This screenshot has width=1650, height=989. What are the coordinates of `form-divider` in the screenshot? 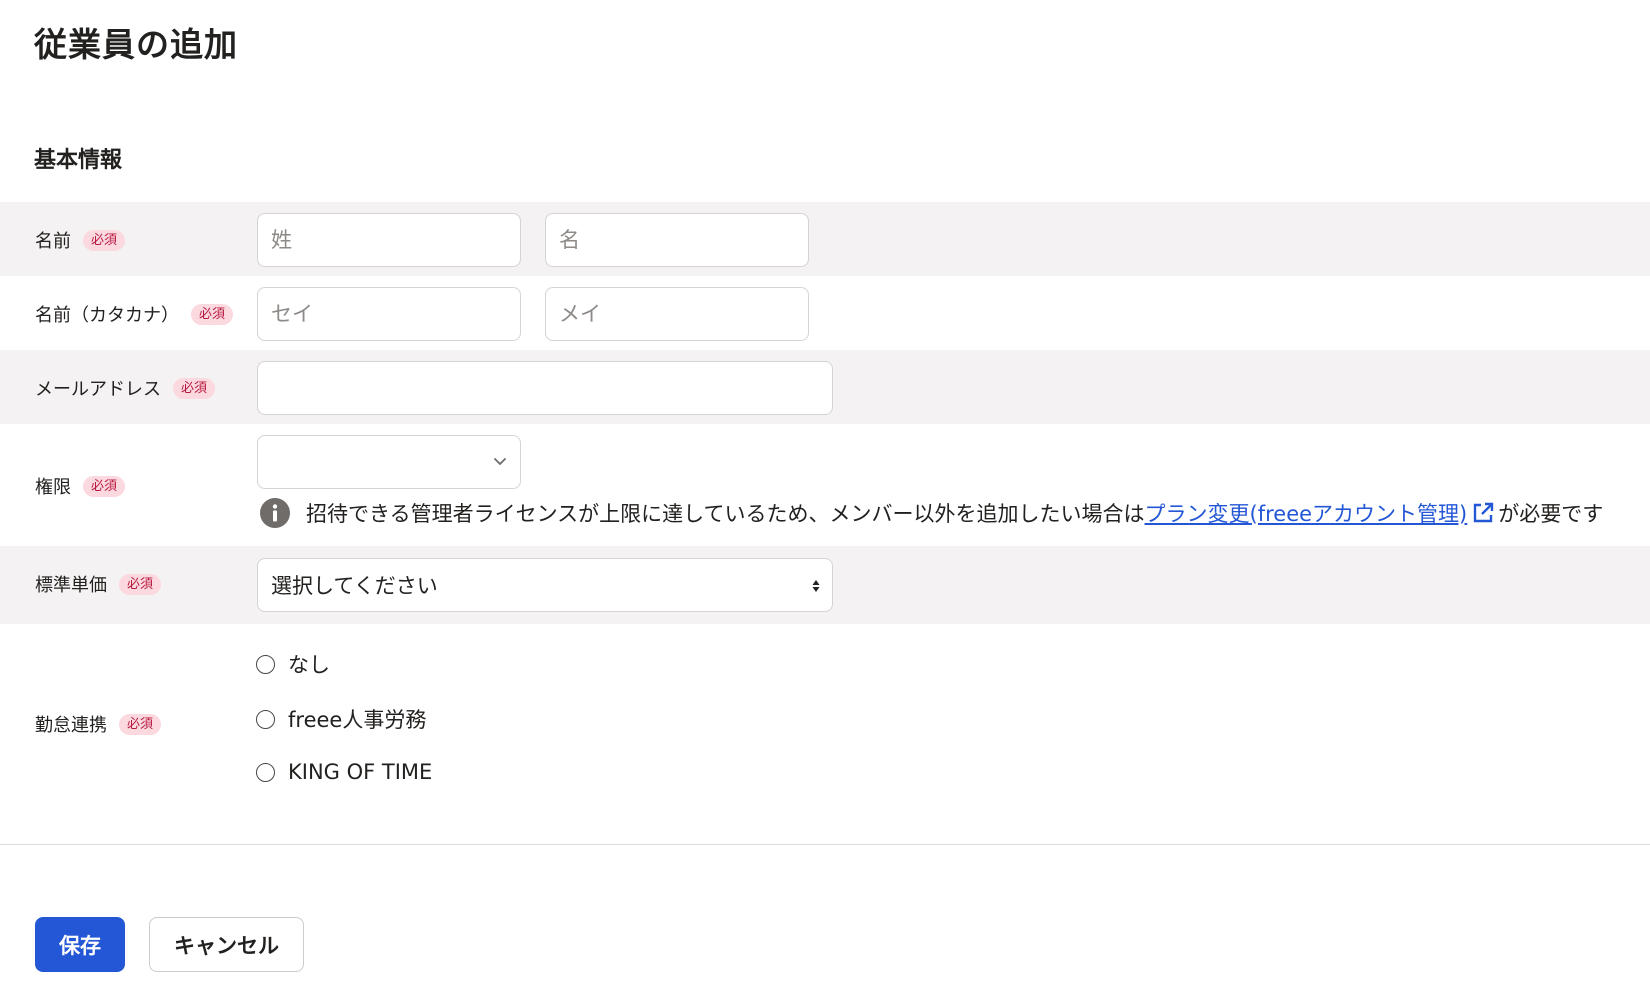 It's located at (825, 844).